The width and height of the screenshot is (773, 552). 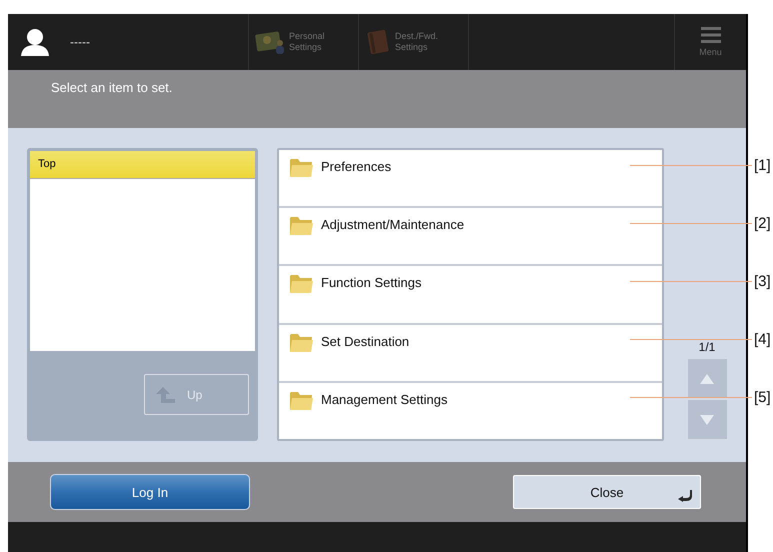 What do you see at coordinates (470, 411) in the screenshot?
I see `list-item: Management Settings` at bounding box center [470, 411].